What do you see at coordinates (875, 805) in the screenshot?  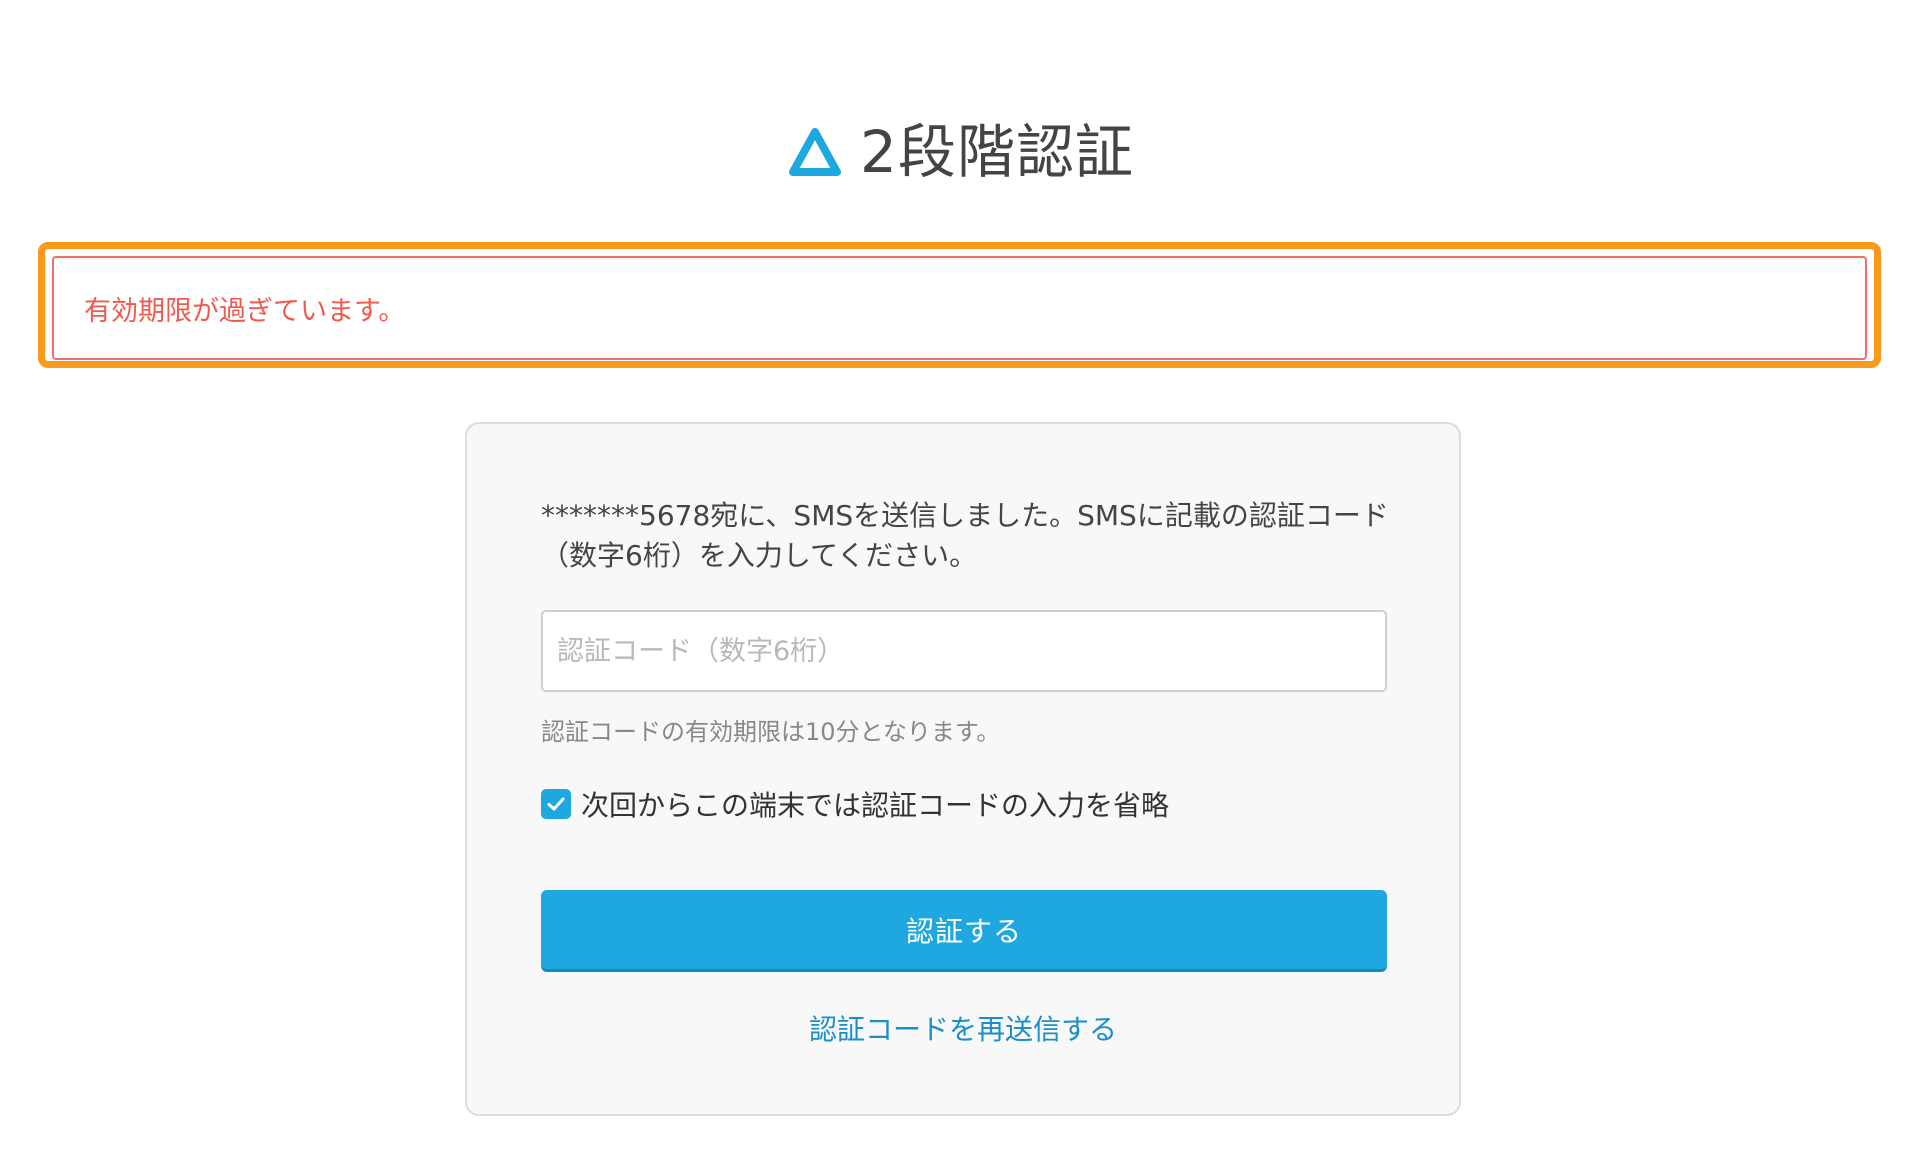 I see `remember-device-label: 次回からこの端末では認証コードの入力を省略` at bounding box center [875, 805].